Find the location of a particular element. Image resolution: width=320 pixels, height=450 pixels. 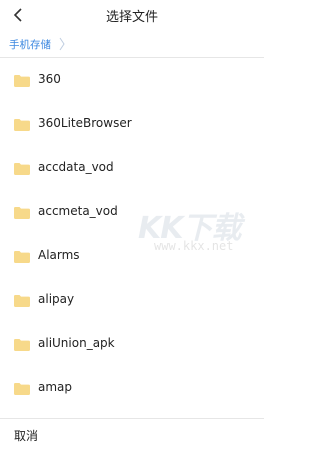

cancel-button: 取消 is located at coordinates (26, 435).